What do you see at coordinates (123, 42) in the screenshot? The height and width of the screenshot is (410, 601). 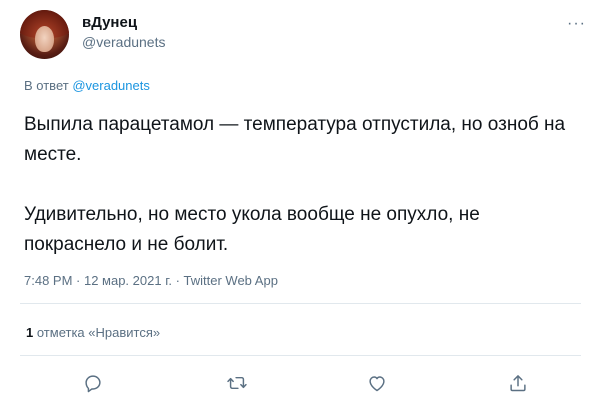 I see `author-handle: @veradunets` at bounding box center [123, 42].